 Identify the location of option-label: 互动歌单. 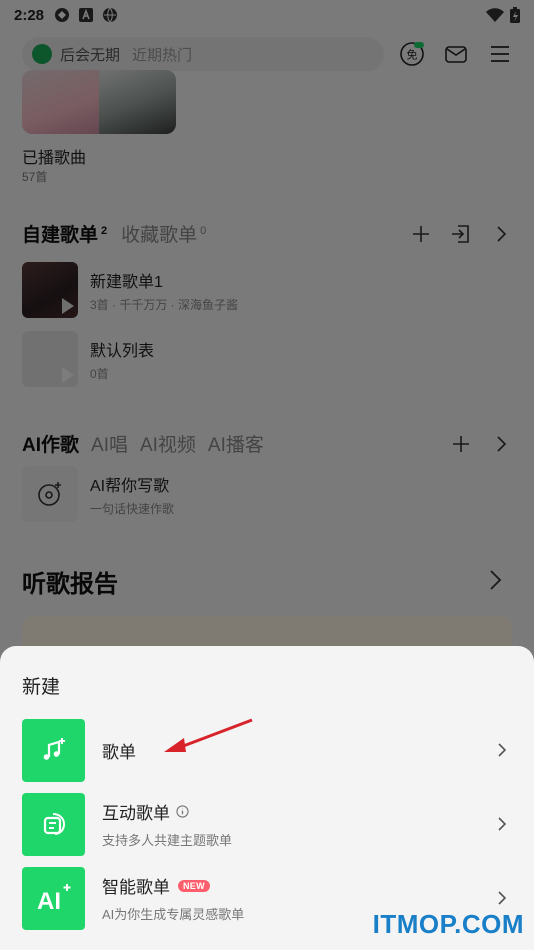
(136, 813).